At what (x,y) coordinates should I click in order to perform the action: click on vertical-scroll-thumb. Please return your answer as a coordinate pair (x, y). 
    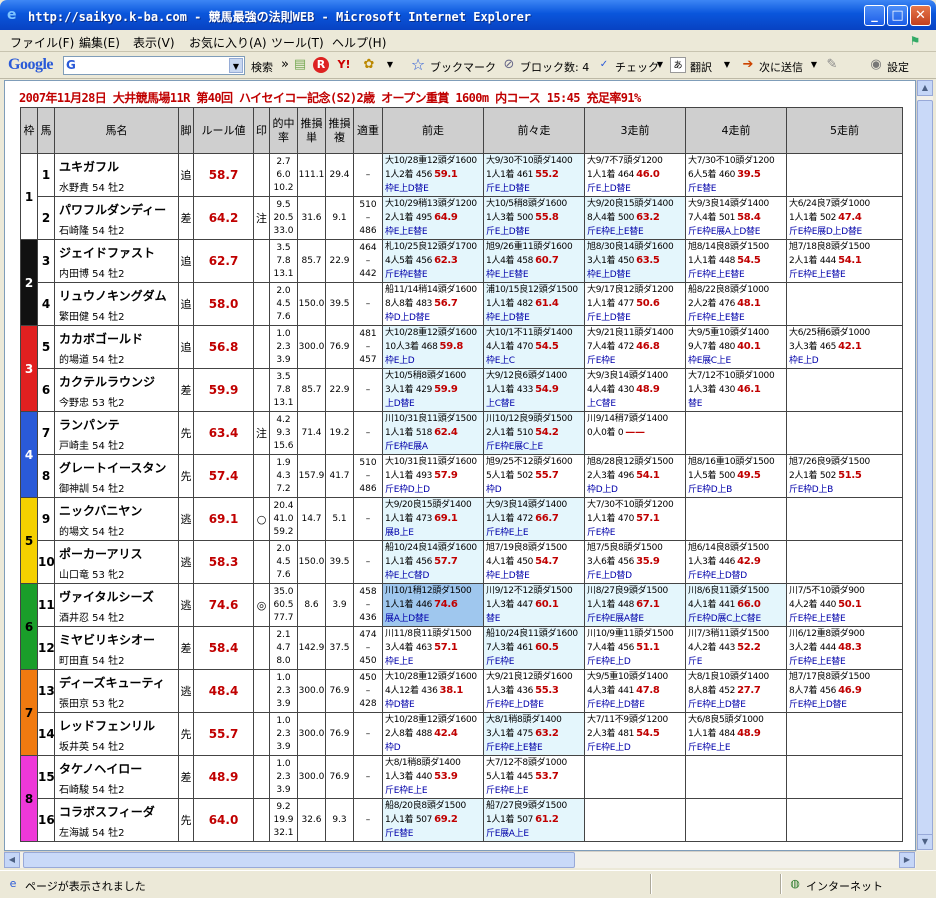
    Looking at the image, I should click on (925, 469).